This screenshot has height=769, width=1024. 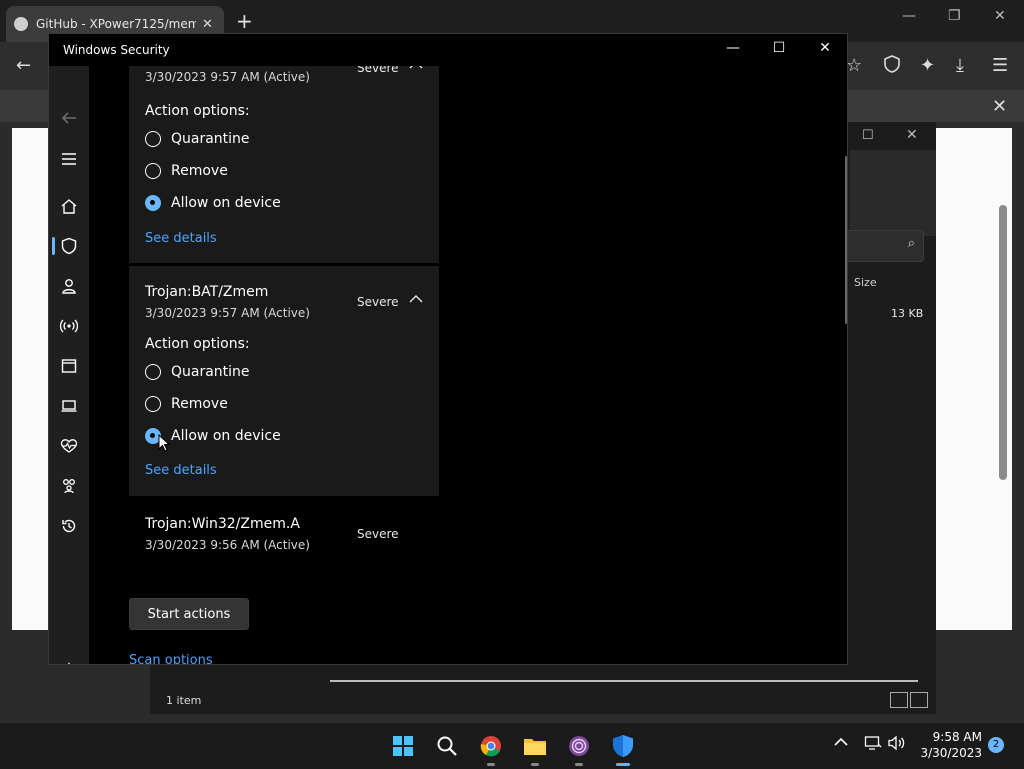 What do you see at coordinates (846, 240) in the screenshot?
I see `ws-scrollbar` at bounding box center [846, 240].